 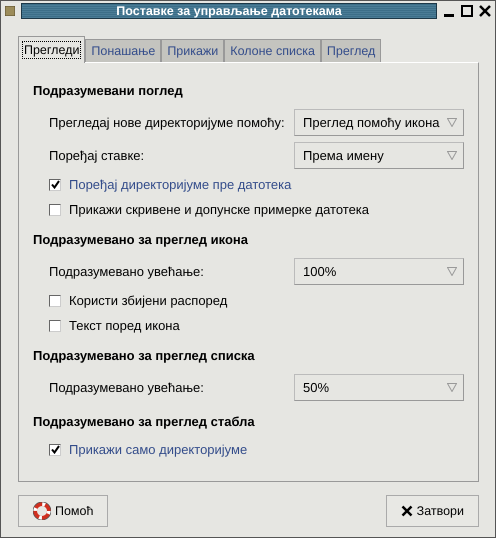 What do you see at coordinates (180, 184) in the screenshot?
I see `checkbox-label: Поређај директоријуме пре датотека` at bounding box center [180, 184].